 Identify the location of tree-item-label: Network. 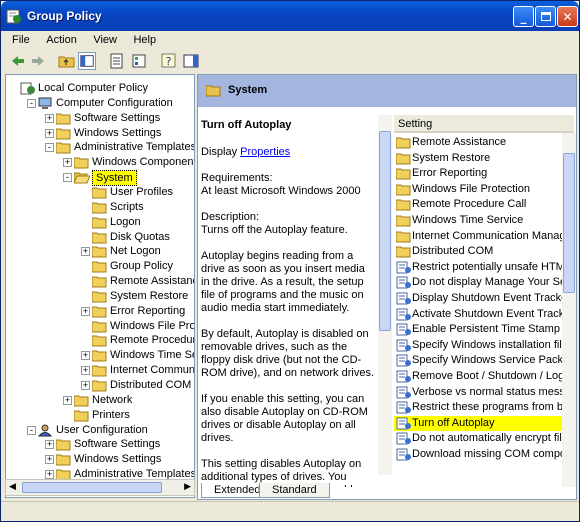
(112, 399).